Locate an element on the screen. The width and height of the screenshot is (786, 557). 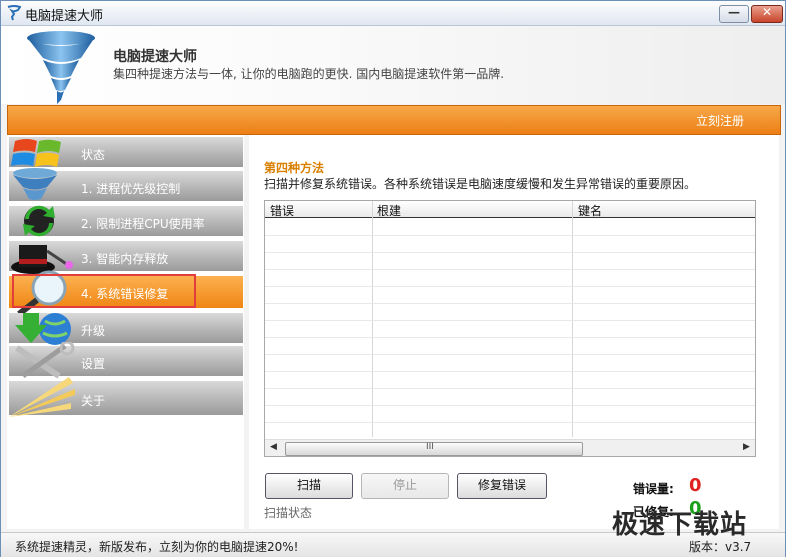
minimize-button: — is located at coordinates (734, 14).